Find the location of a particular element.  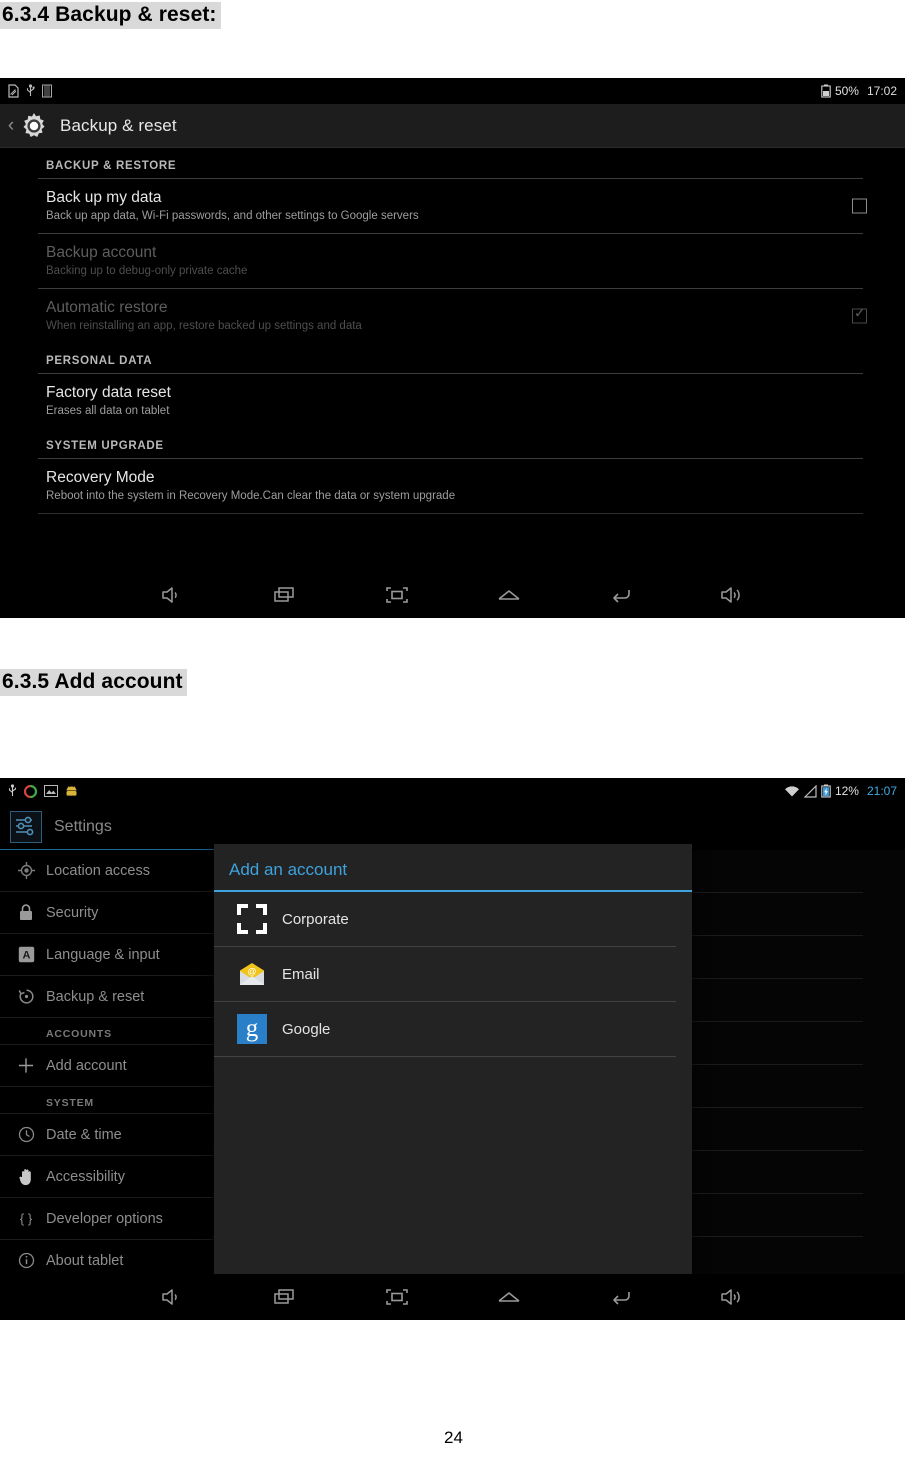

section-header-system-upgrade: SYSTEM UPGRADE is located at coordinates (105, 446).